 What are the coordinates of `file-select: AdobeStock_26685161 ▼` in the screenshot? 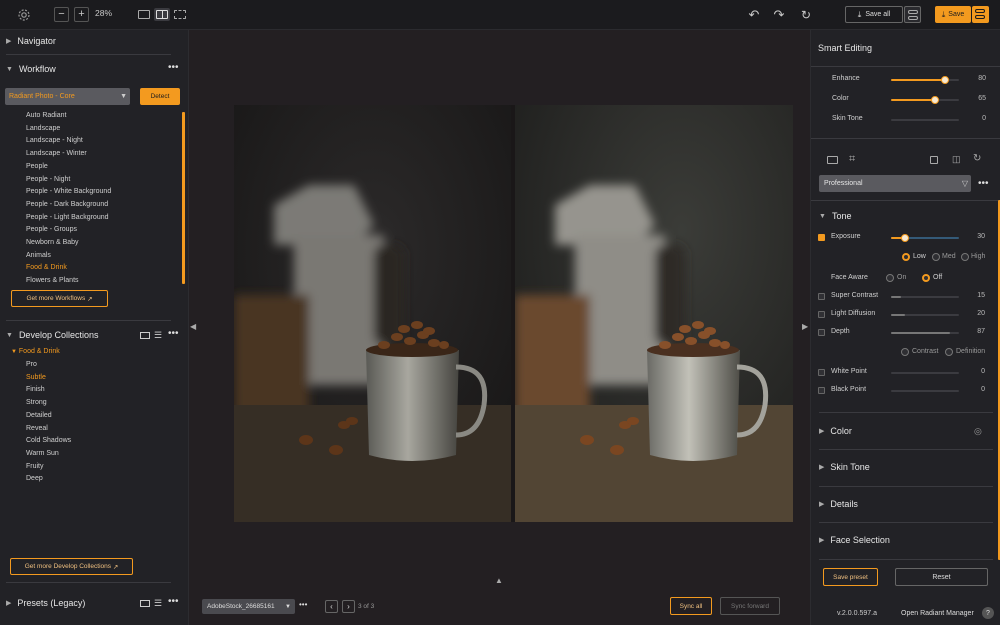 It's located at (248, 606).